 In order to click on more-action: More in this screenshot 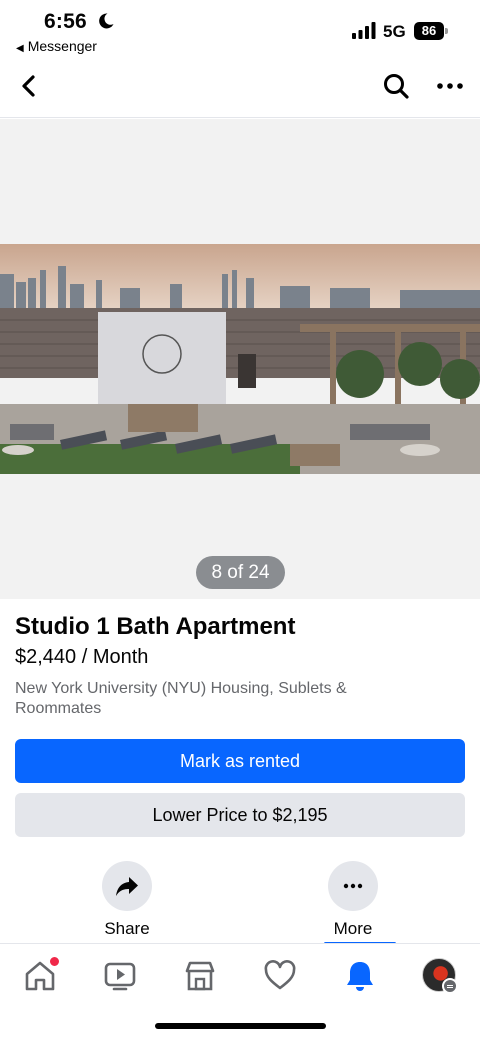, I will do `click(353, 900)`.